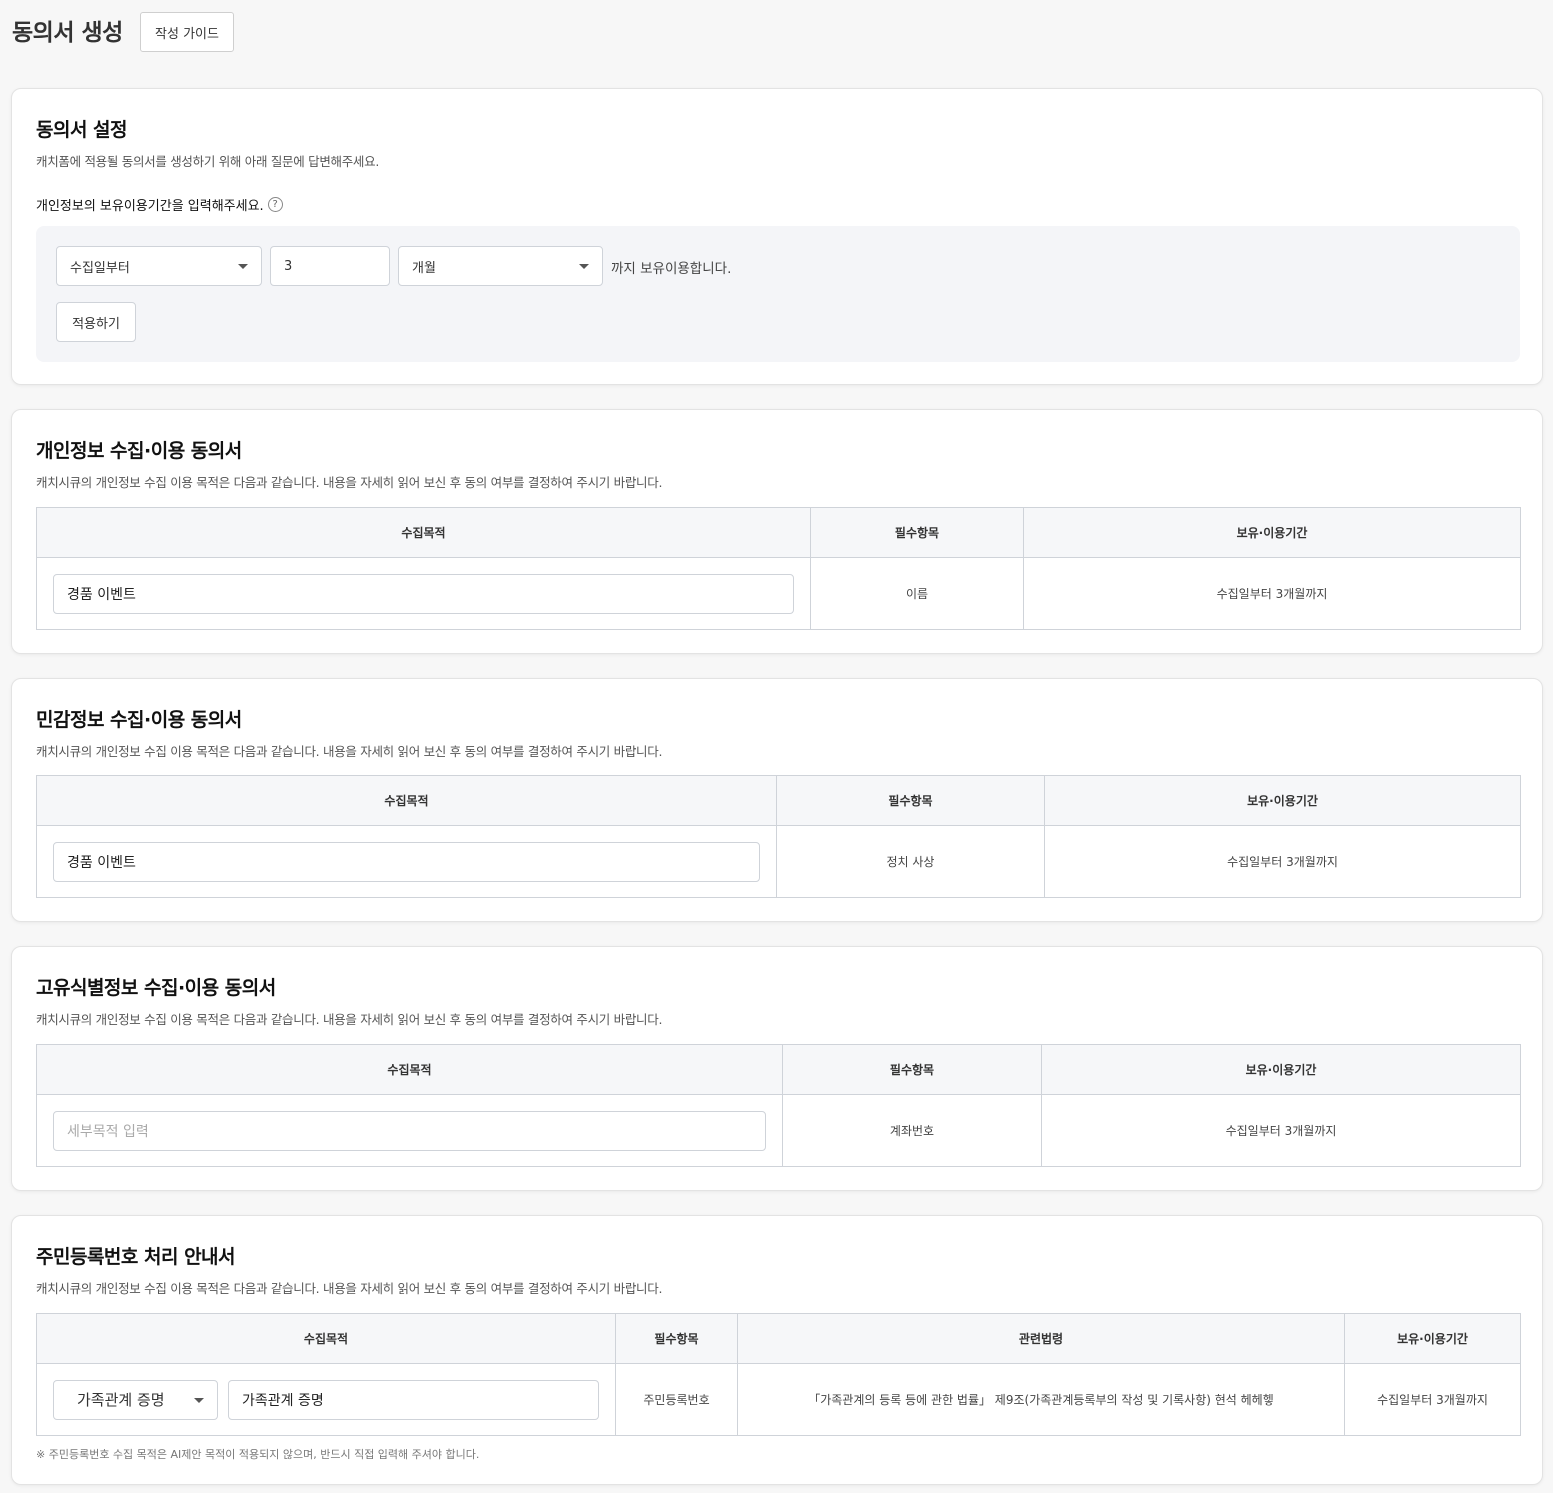 Image resolution: width=1553 pixels, height=1493 pixels. What do you see at coordinates (778, 294) in the screenshot?
I see `retention-setting-box: 수집일부터 3 개월 까지 보유이용합니다. 적용하기` at bounding box center [778, 294].